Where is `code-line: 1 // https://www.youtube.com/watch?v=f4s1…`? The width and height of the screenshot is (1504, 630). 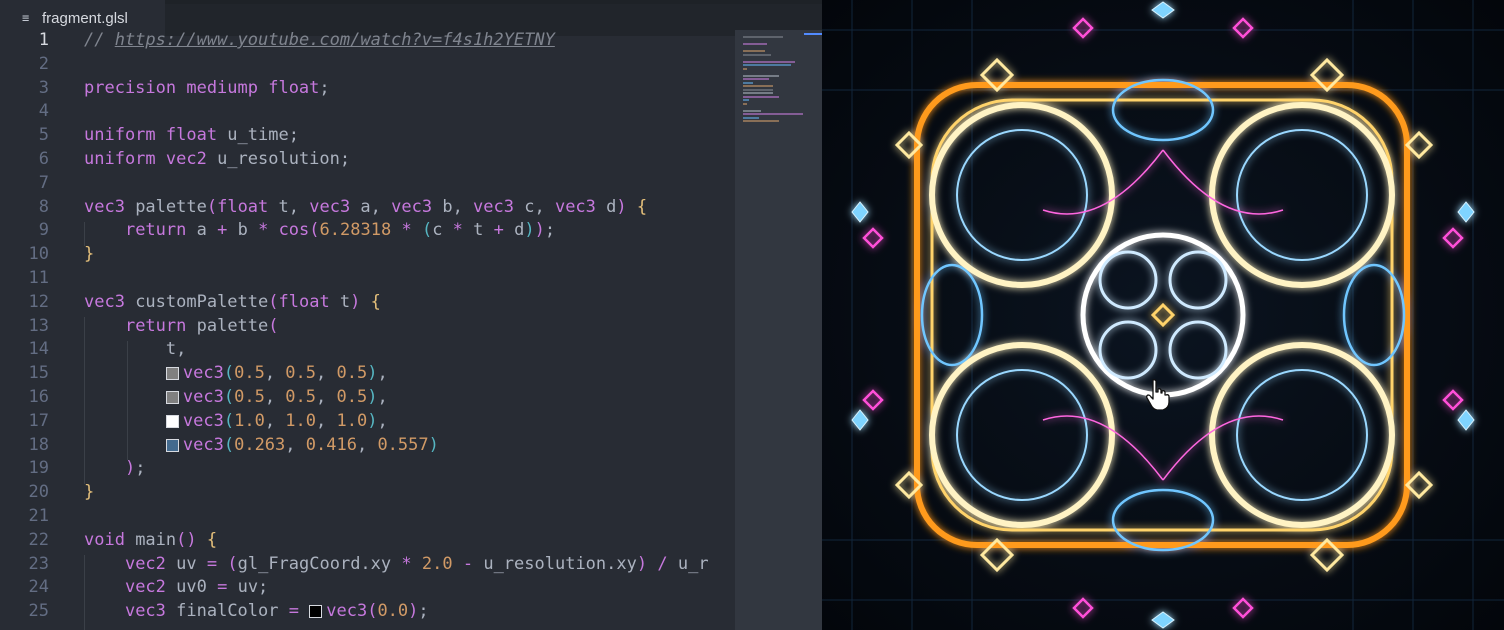 code-line: 1 // https://www.youtube.com/watch?v=f4s1… is located at coordinates (367, 41).